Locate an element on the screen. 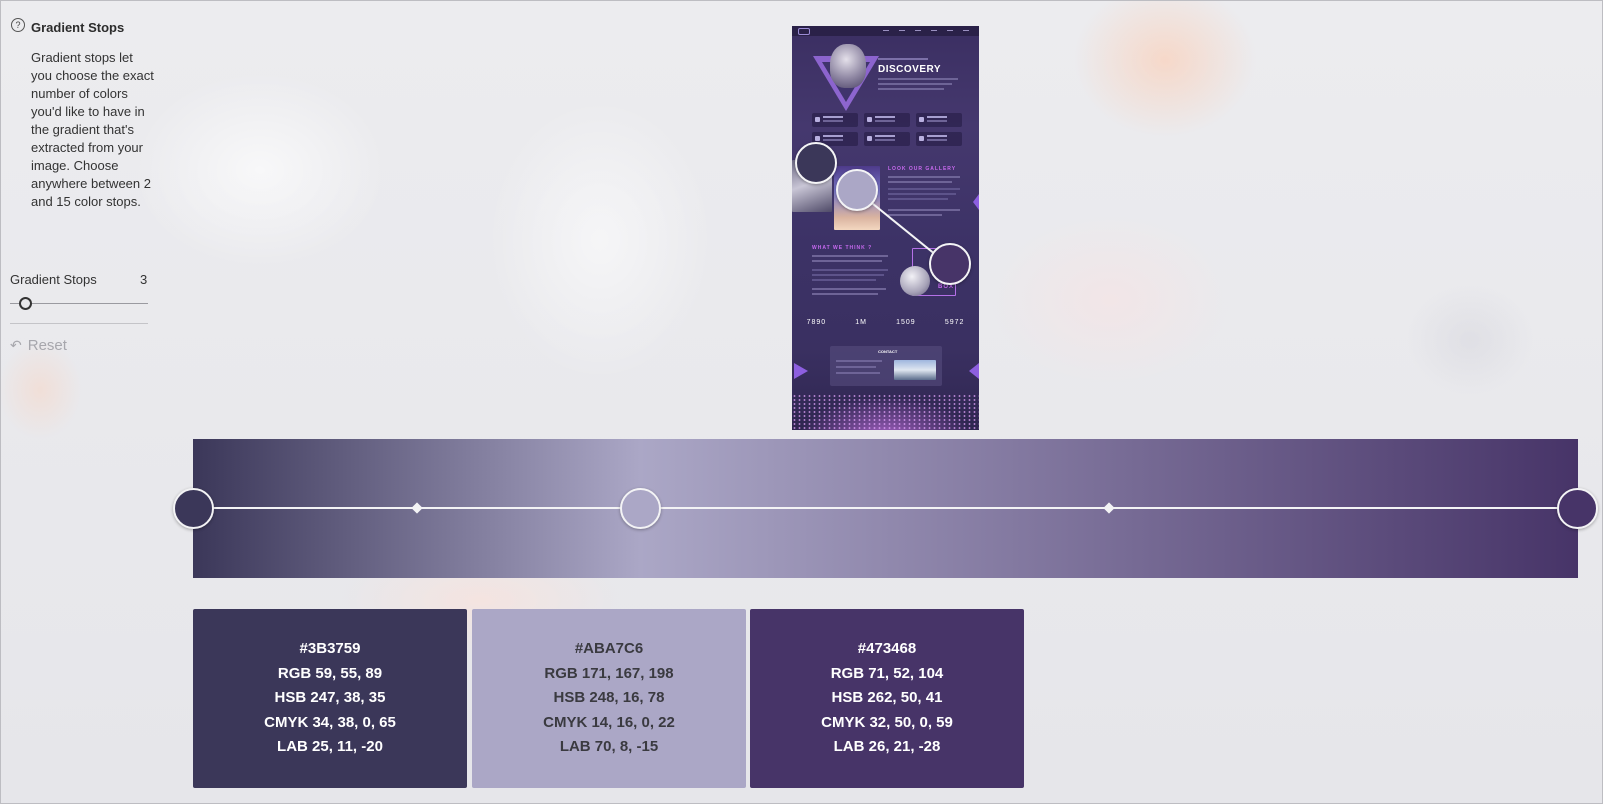  swatch-hex: #473468 is located at coordinates (887, 649).